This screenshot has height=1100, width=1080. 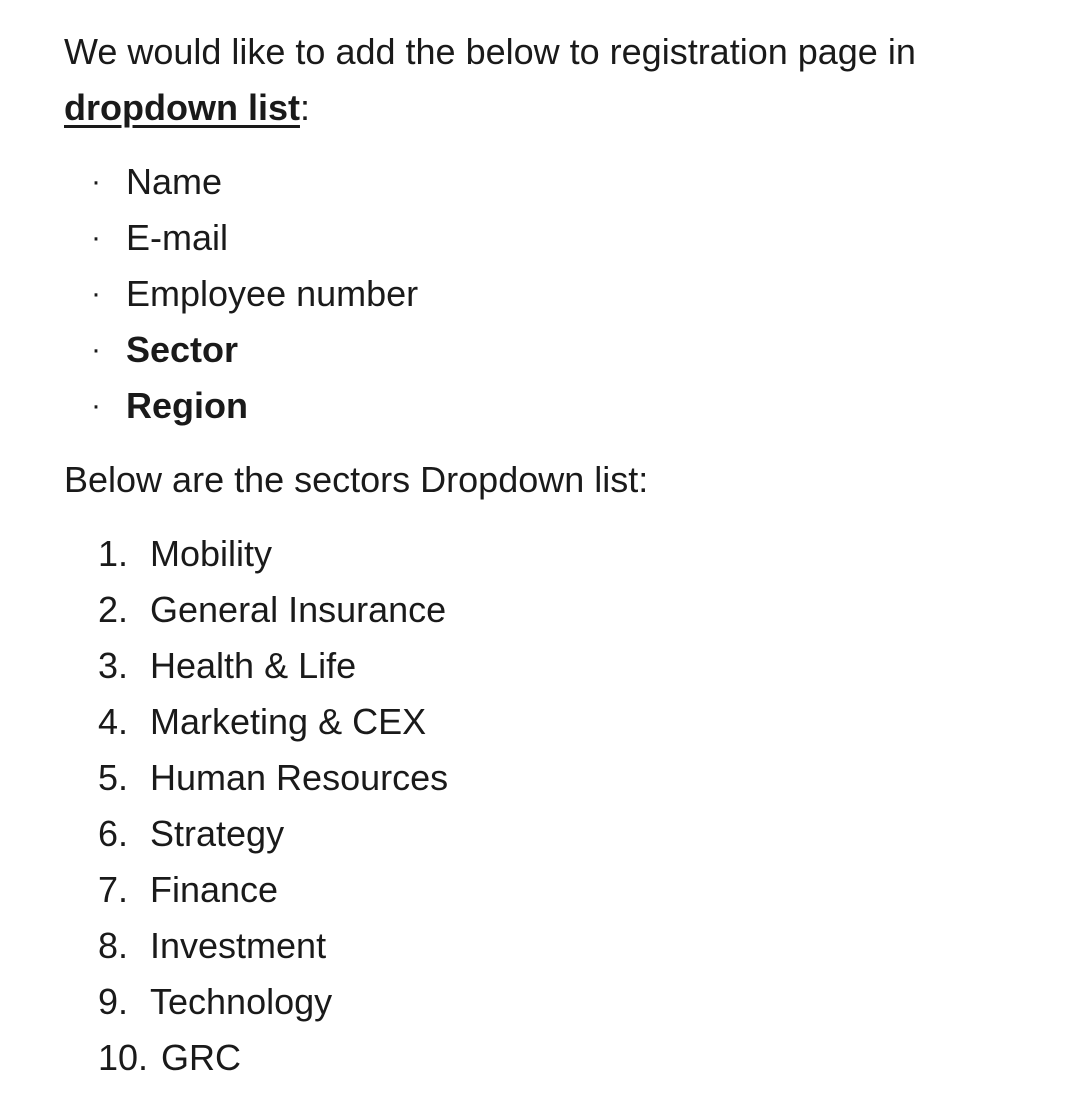 What do you see at coordinates (113, 889) in the screenshot?
I see `item-number: 7.` at bounding box center [113, 889].